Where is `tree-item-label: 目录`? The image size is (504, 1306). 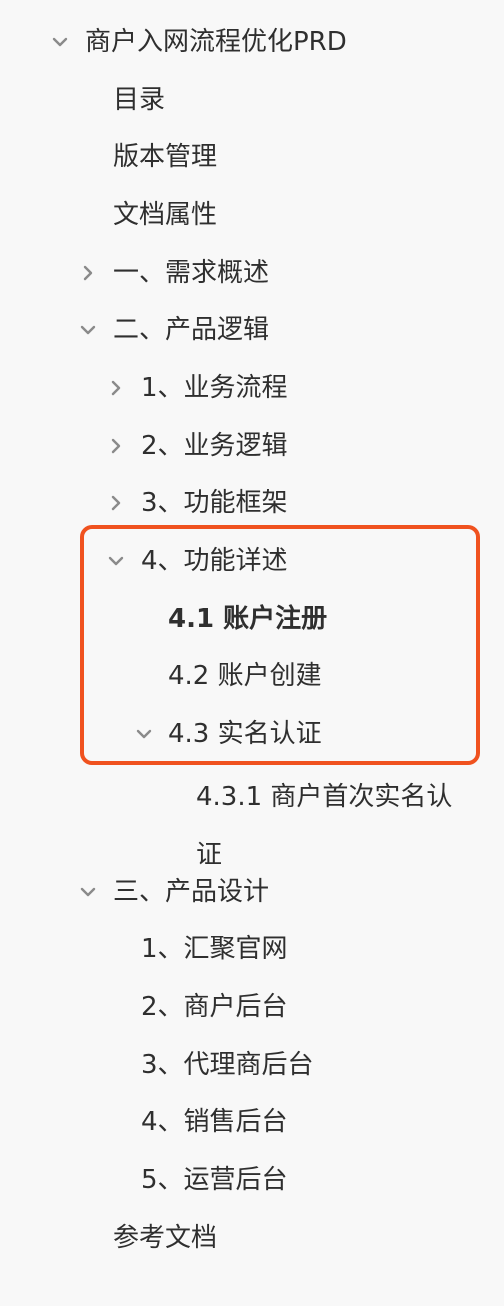
tree-item-label: 目录 is located at coordinates (139, 100).